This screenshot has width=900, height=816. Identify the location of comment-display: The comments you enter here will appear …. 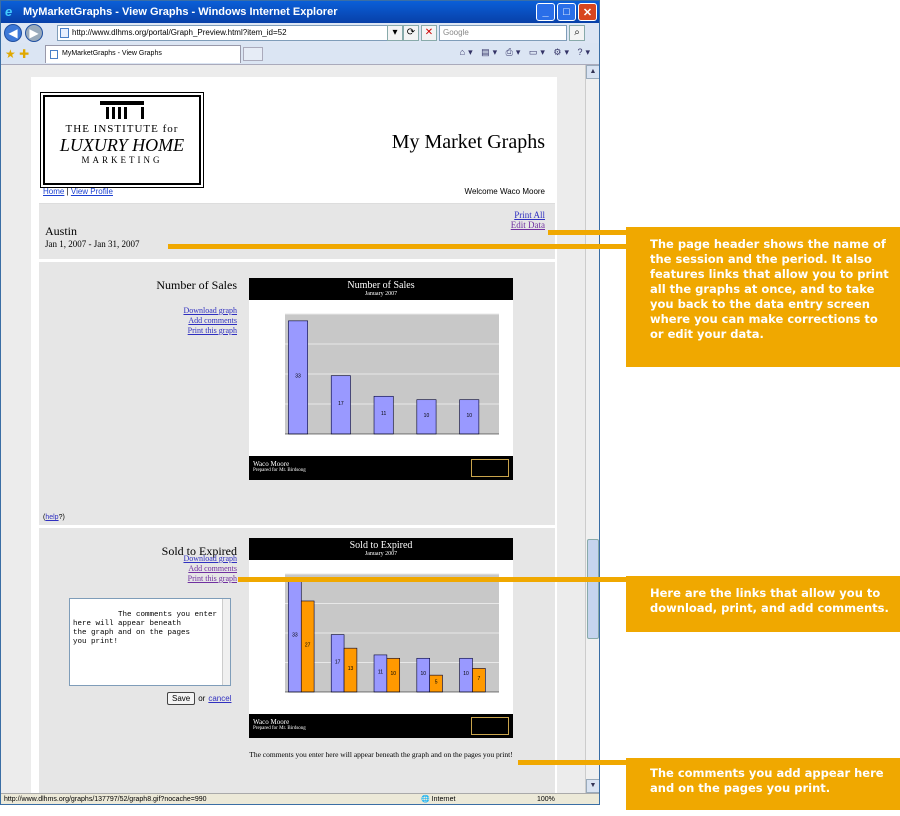
(381, 754).